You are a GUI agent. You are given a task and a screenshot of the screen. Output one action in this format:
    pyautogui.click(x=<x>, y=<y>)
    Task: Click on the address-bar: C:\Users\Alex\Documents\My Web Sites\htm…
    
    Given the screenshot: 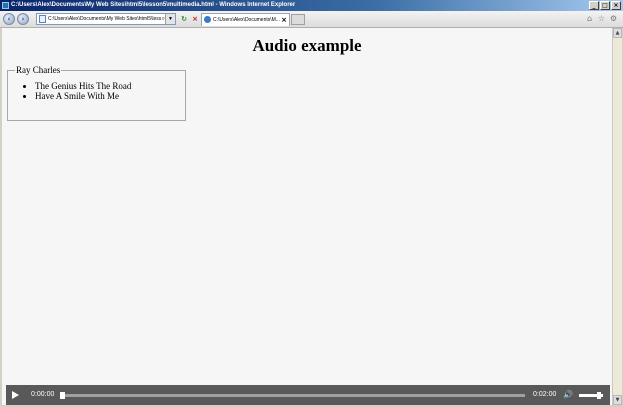 What is the action you would take?
    pyautogui.click(x=106, y=19)
    